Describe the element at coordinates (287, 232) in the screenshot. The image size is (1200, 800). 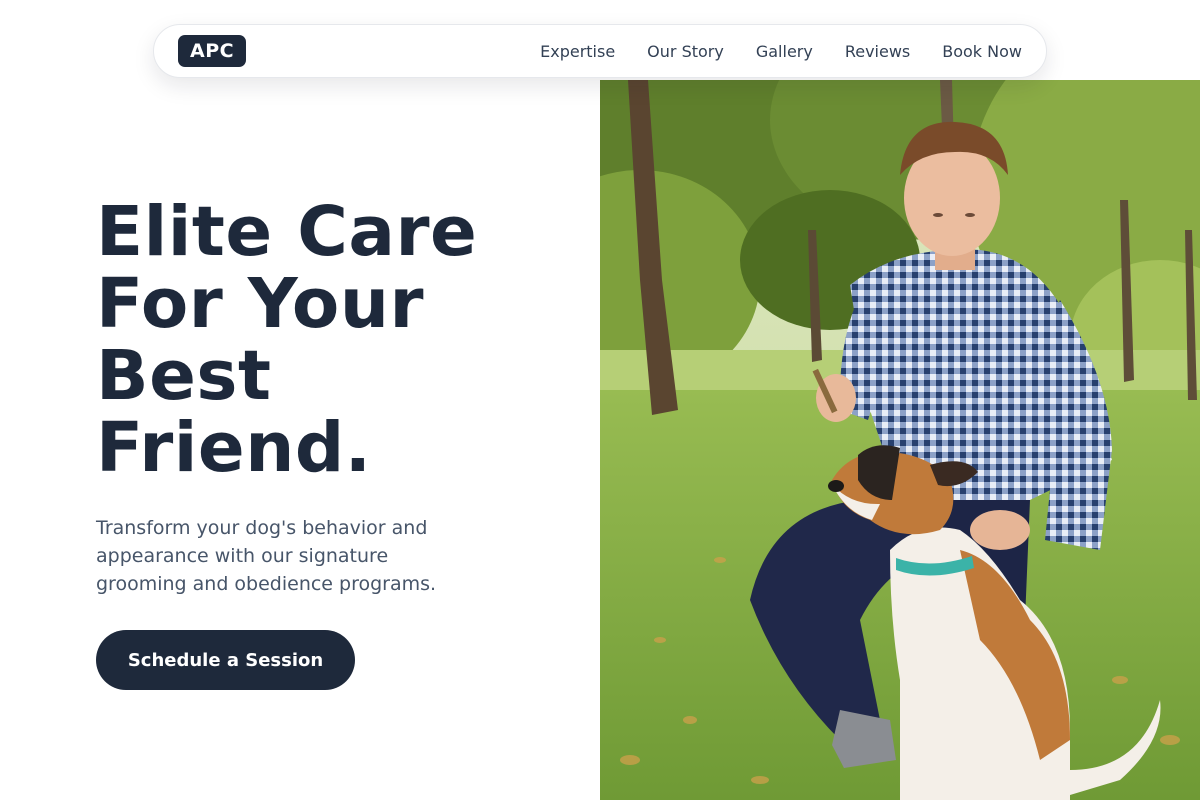
I see `hero-title-line-1: Elite Care` at that location.